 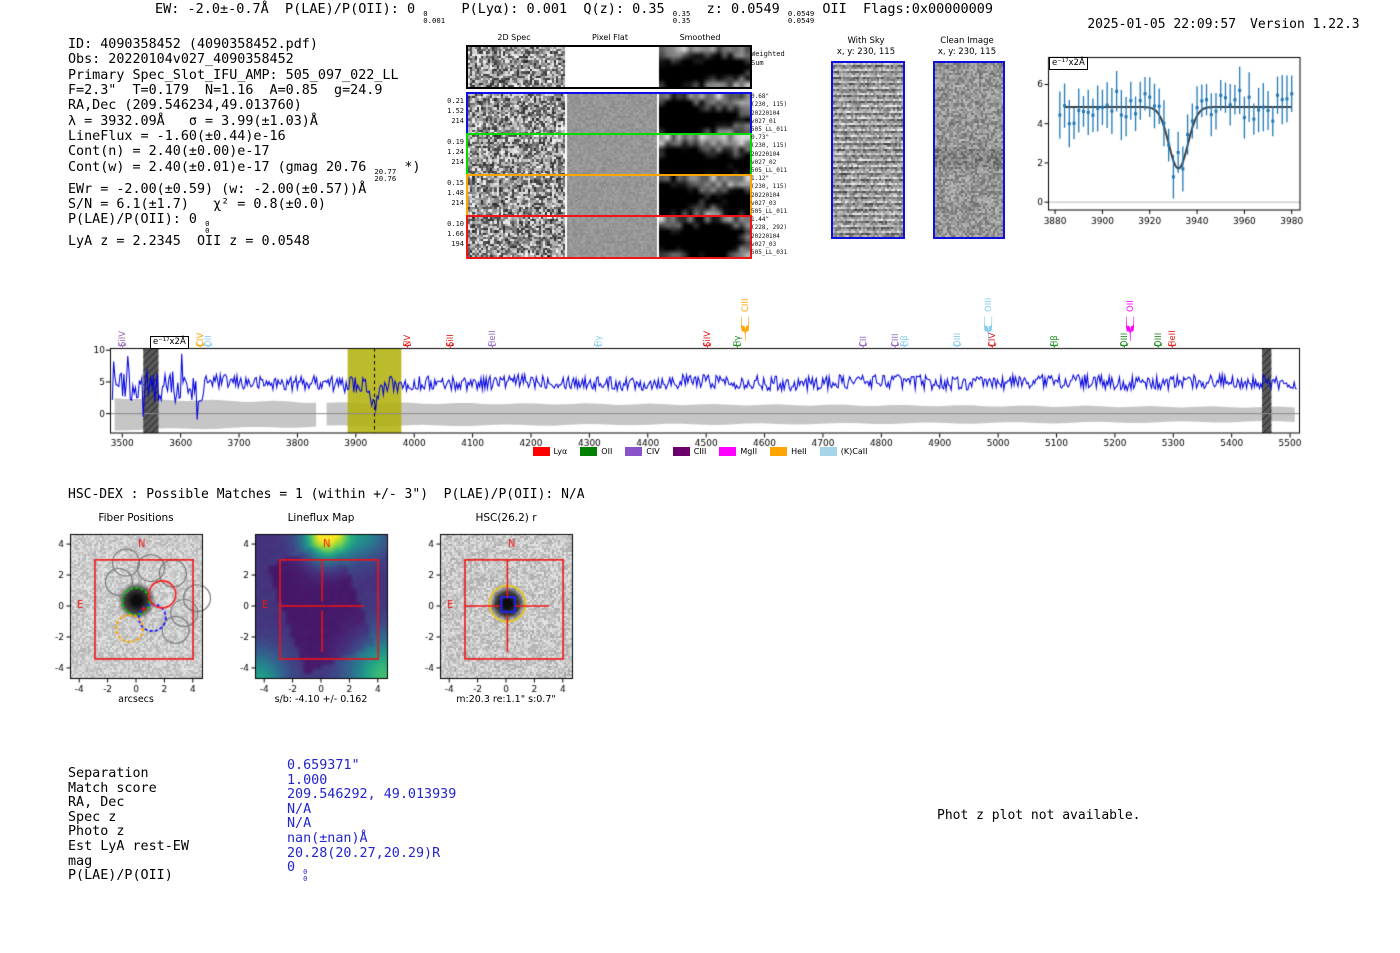 What do you see at coordinates (92, 817) in the screenshot?
I see `match-row-label: Spec z` at bounding box center [92, 817].